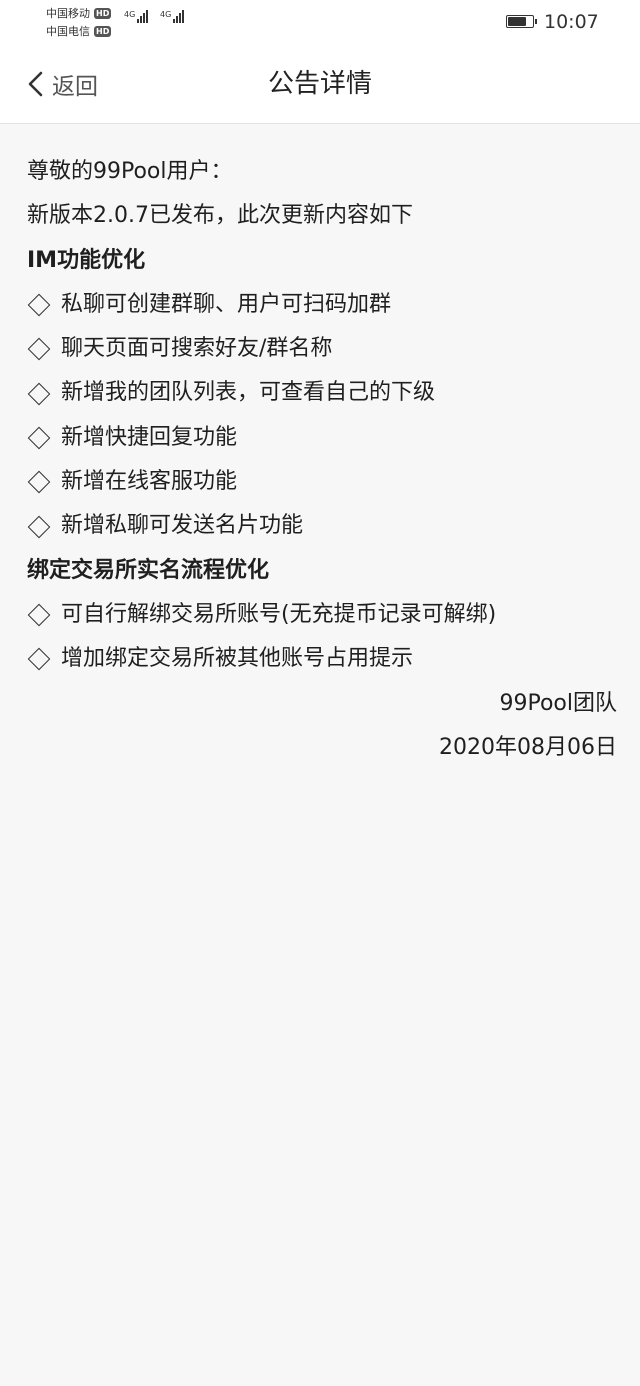 Image resolution: width=640 pixels, height=1386 pixels. What do you see at coordinates (197, 349) in the screenshot?
I see `list-item-text: 聊天页面可搜索好友/群名称` at bounding box center [197, 349].